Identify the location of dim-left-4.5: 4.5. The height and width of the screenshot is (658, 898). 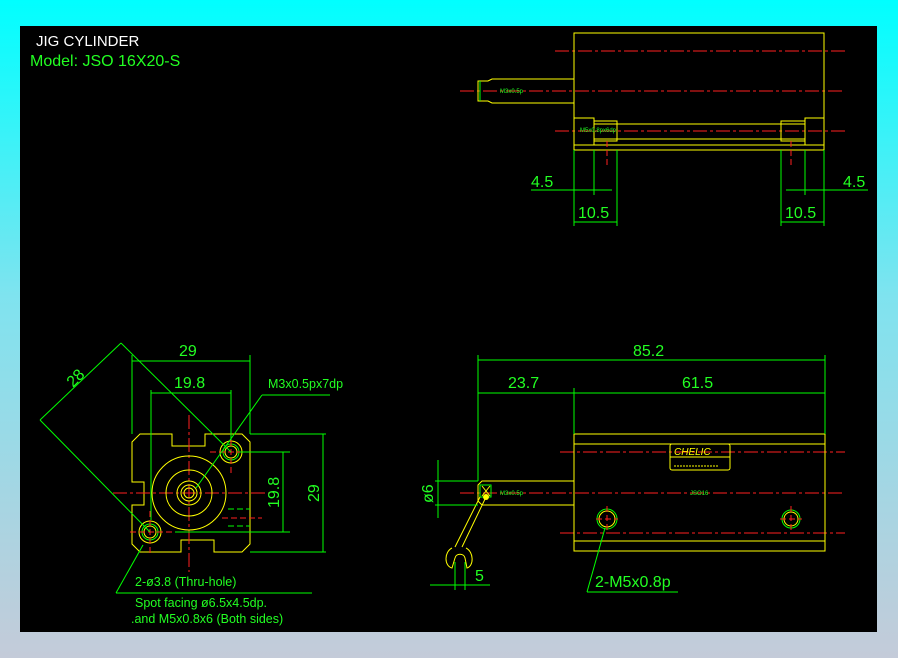
(542, 182).